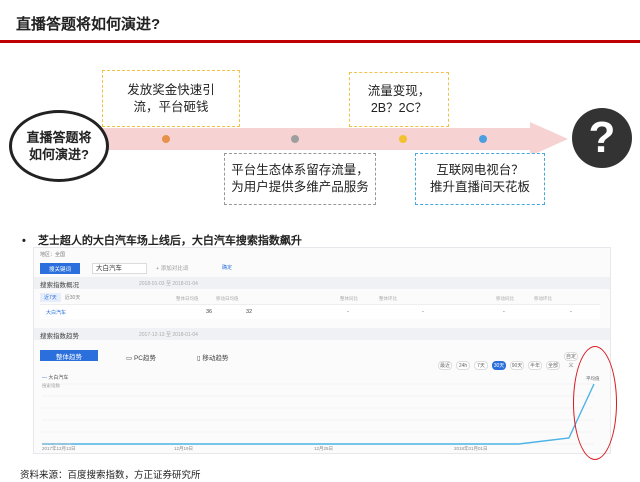 The image size is (640, 482). What do you see at coordinates (322, 283) in the screenshot?
I see `overview-header: 搜索指数概况 2018-01-03 至 2018-01-04` at bounding box center [322, 283].